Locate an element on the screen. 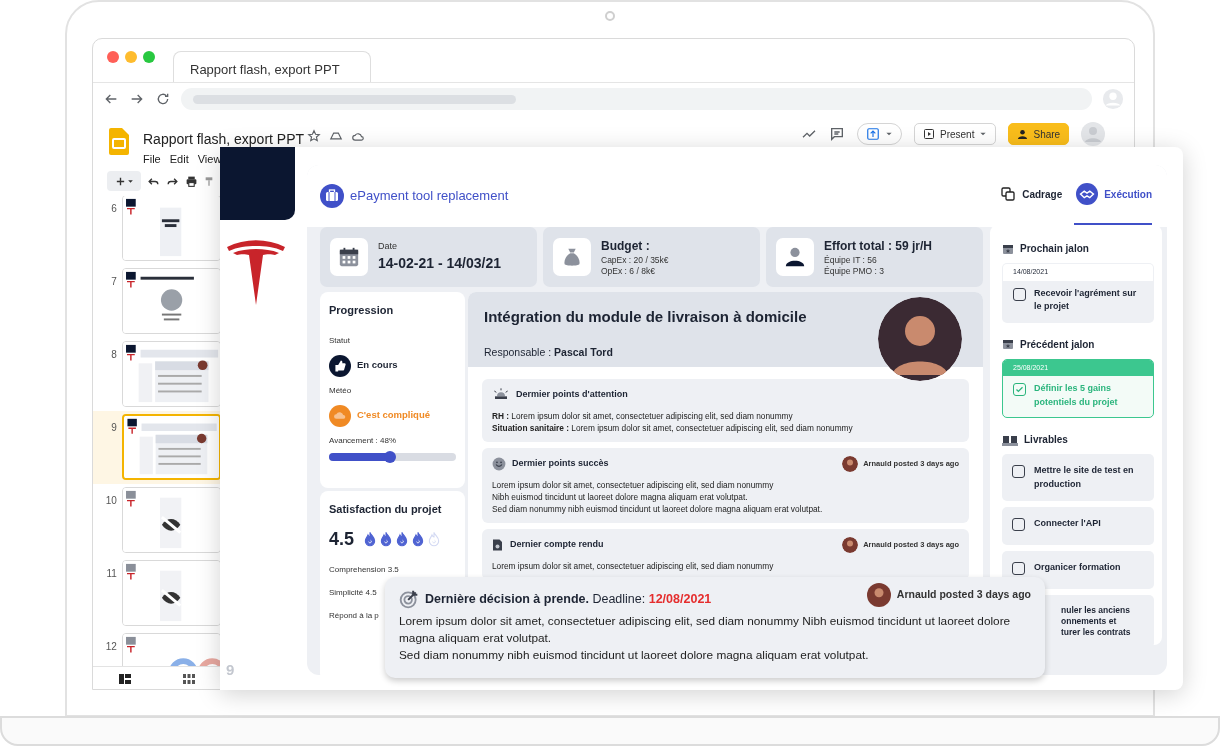  plus-icon is located at coordinates (120, 181).